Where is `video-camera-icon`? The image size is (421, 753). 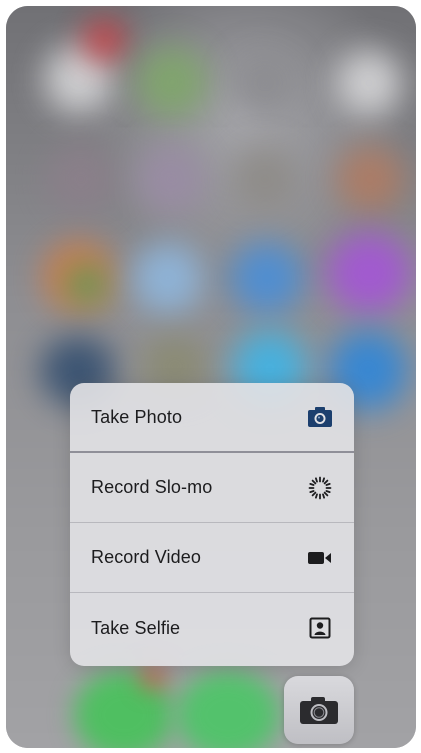
video-camera-icon is located at coordinates (320, 558).